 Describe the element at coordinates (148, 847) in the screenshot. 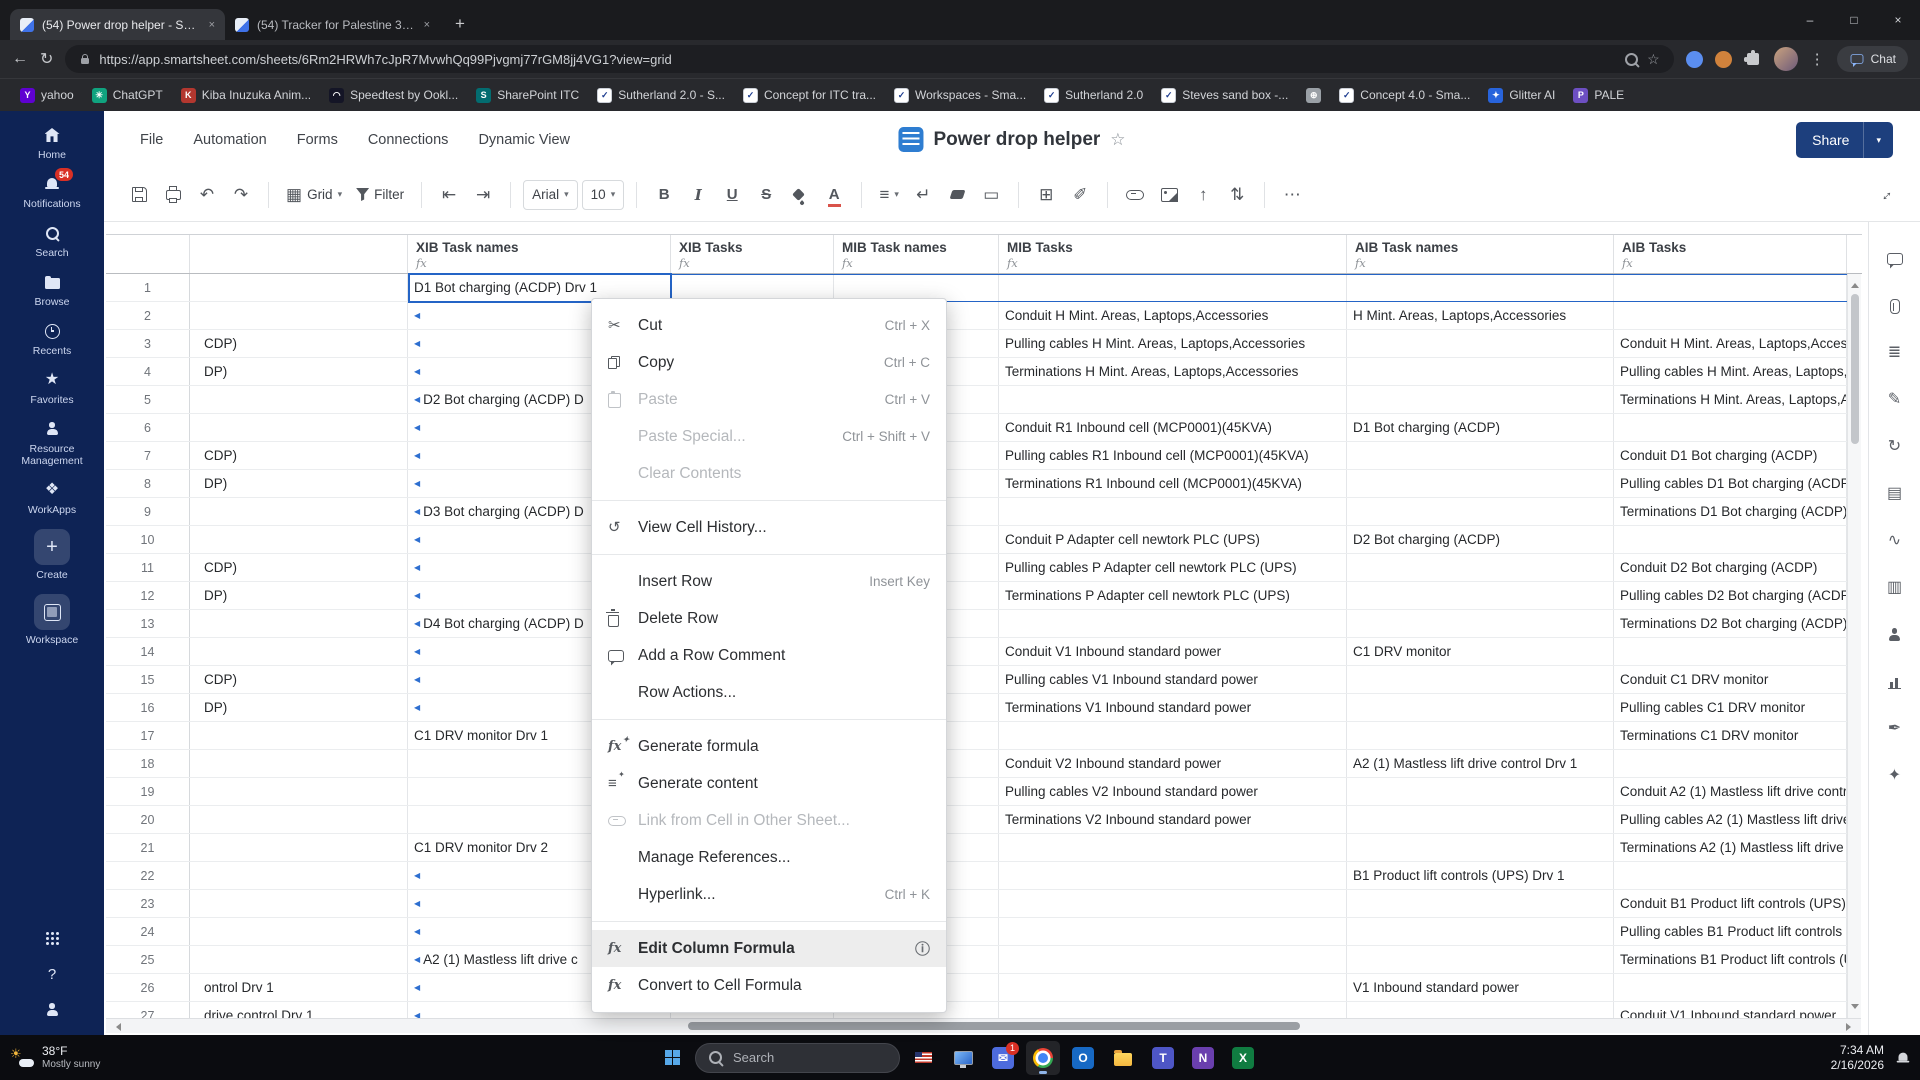

I see `row-number: 21` at that location.